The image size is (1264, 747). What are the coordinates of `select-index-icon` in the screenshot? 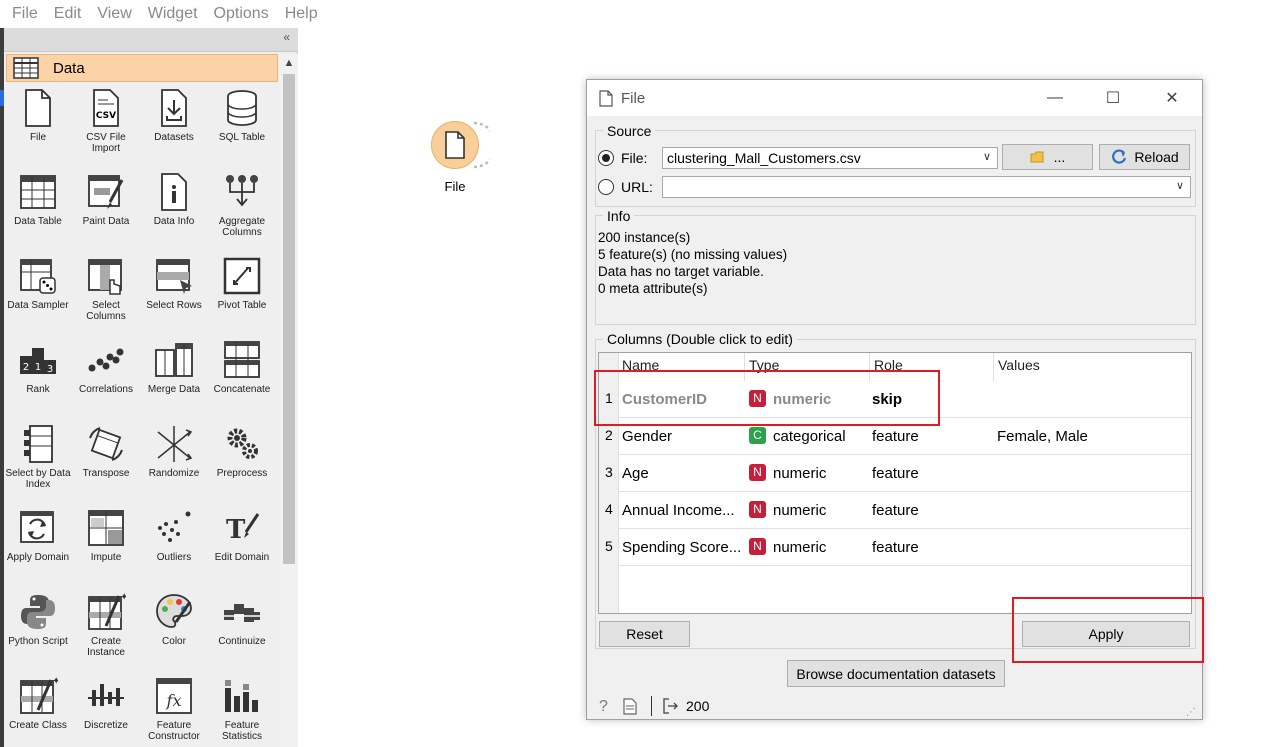 It's located at (38, 444).